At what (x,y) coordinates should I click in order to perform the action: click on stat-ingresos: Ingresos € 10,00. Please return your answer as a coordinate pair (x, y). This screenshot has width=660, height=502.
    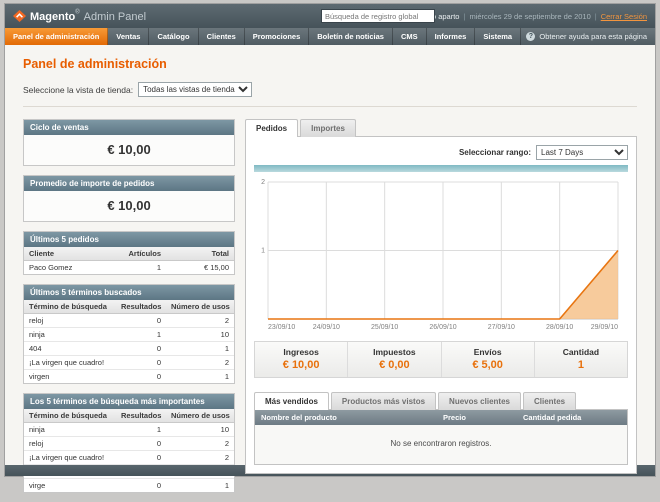
    Looking at the image, I should click on (301, 359).